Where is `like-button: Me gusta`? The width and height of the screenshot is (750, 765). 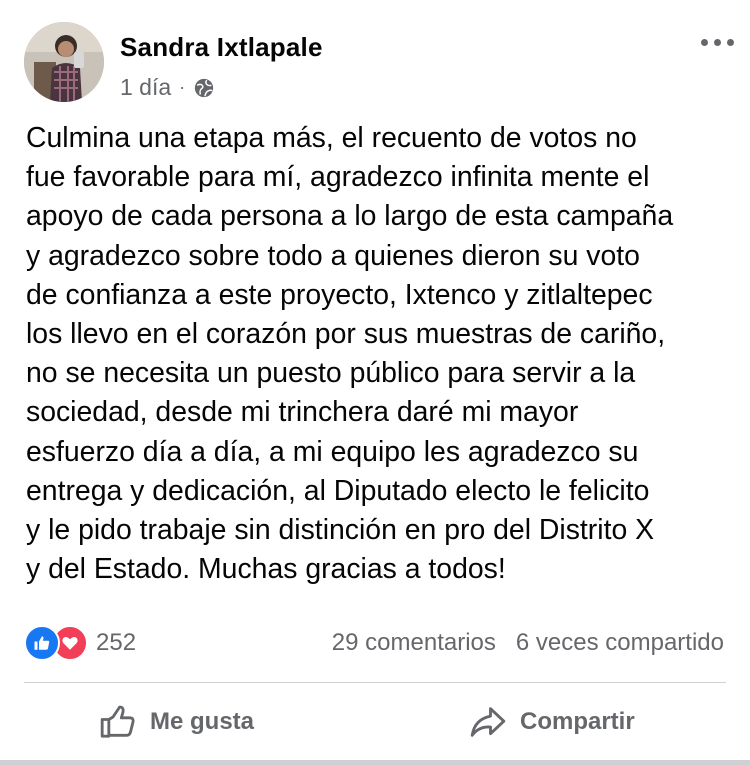 like-button: Me gusta is located at coordinates (176, 722).